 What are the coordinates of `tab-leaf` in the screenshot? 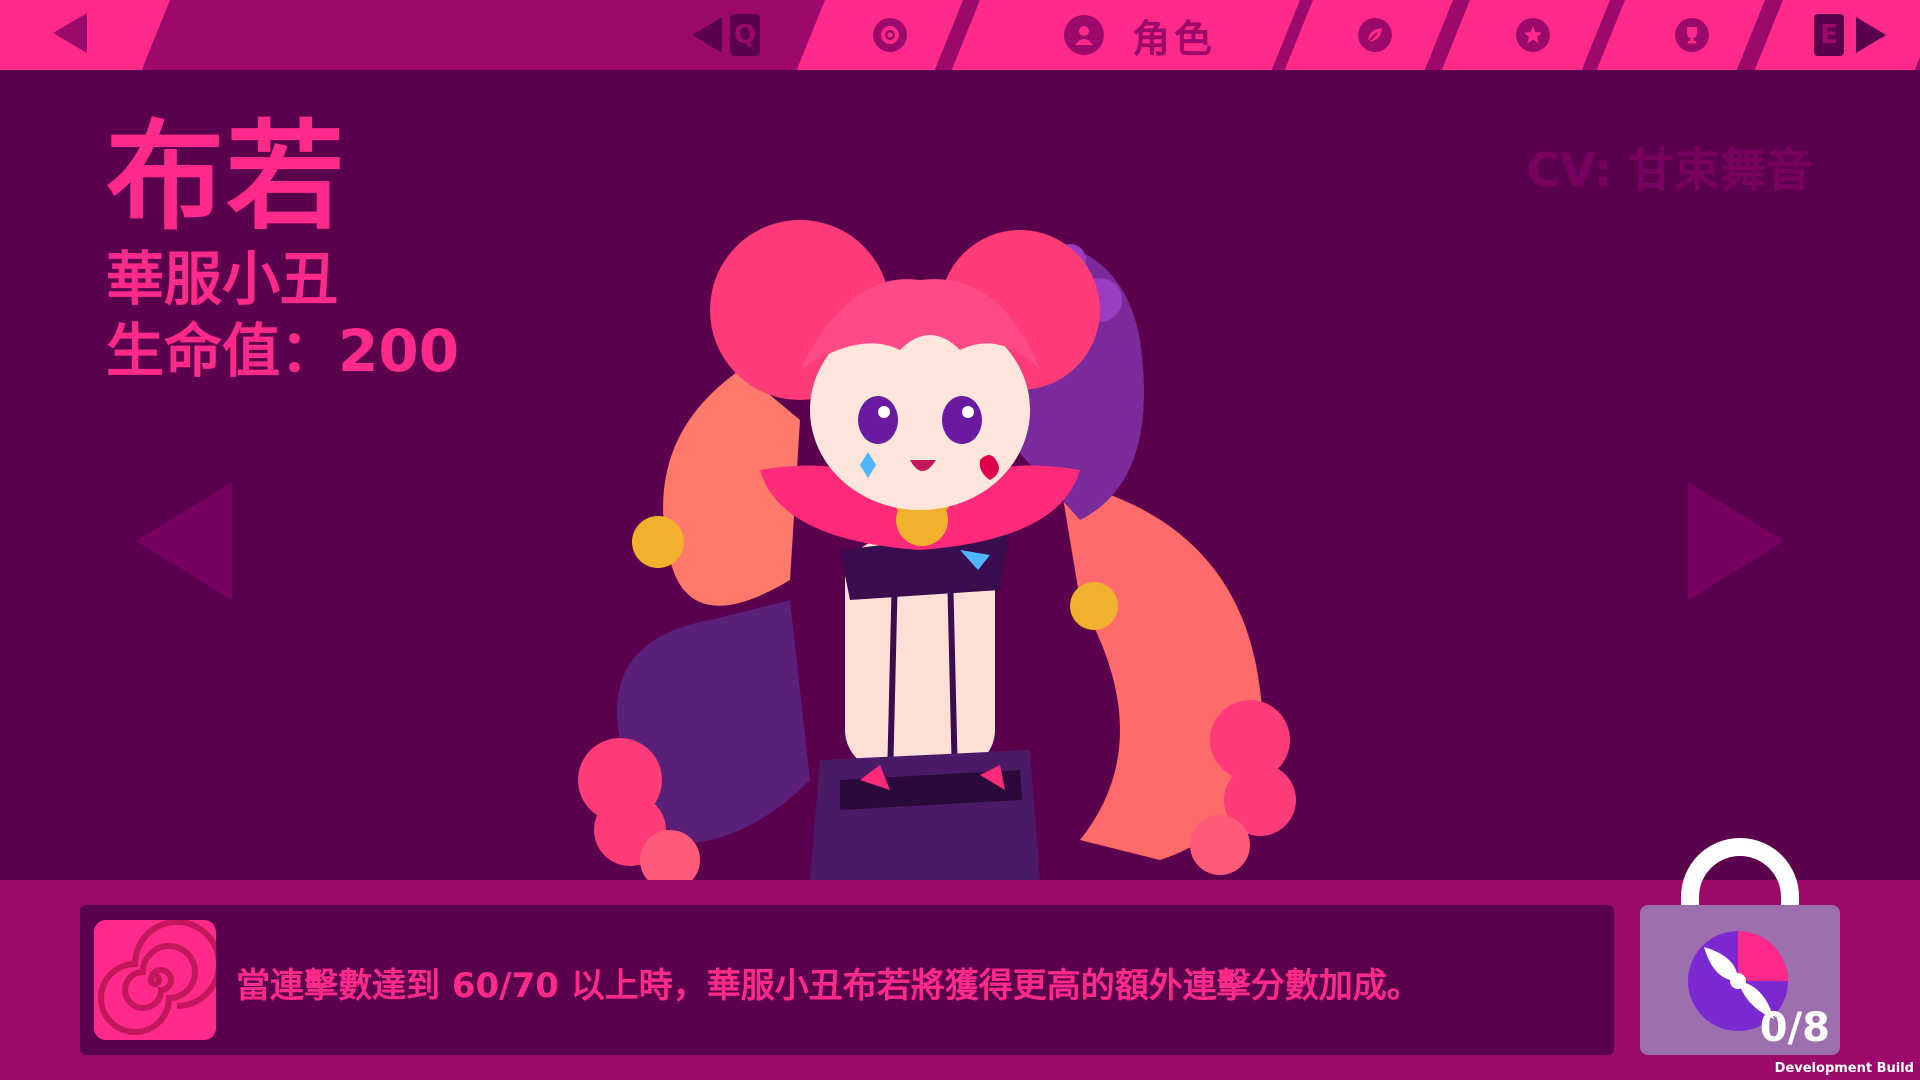 It's located at (1375, 35).